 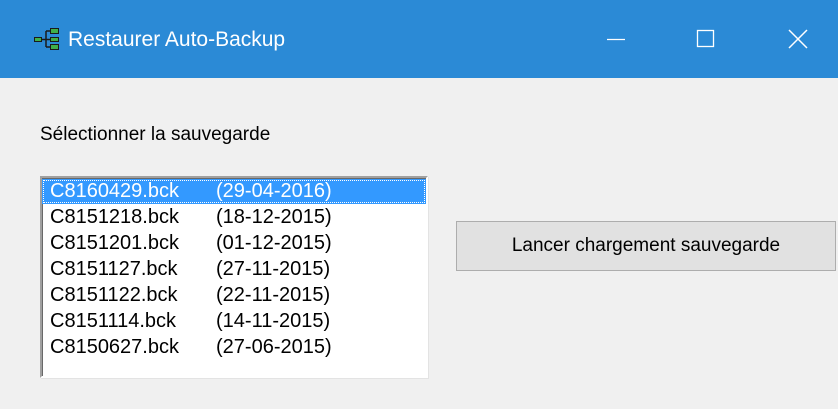 What do you see at coordinates (273, 321) in the screenshot?
I see `backup-date: (14-11-2015)` at bounding box center [273, 321].